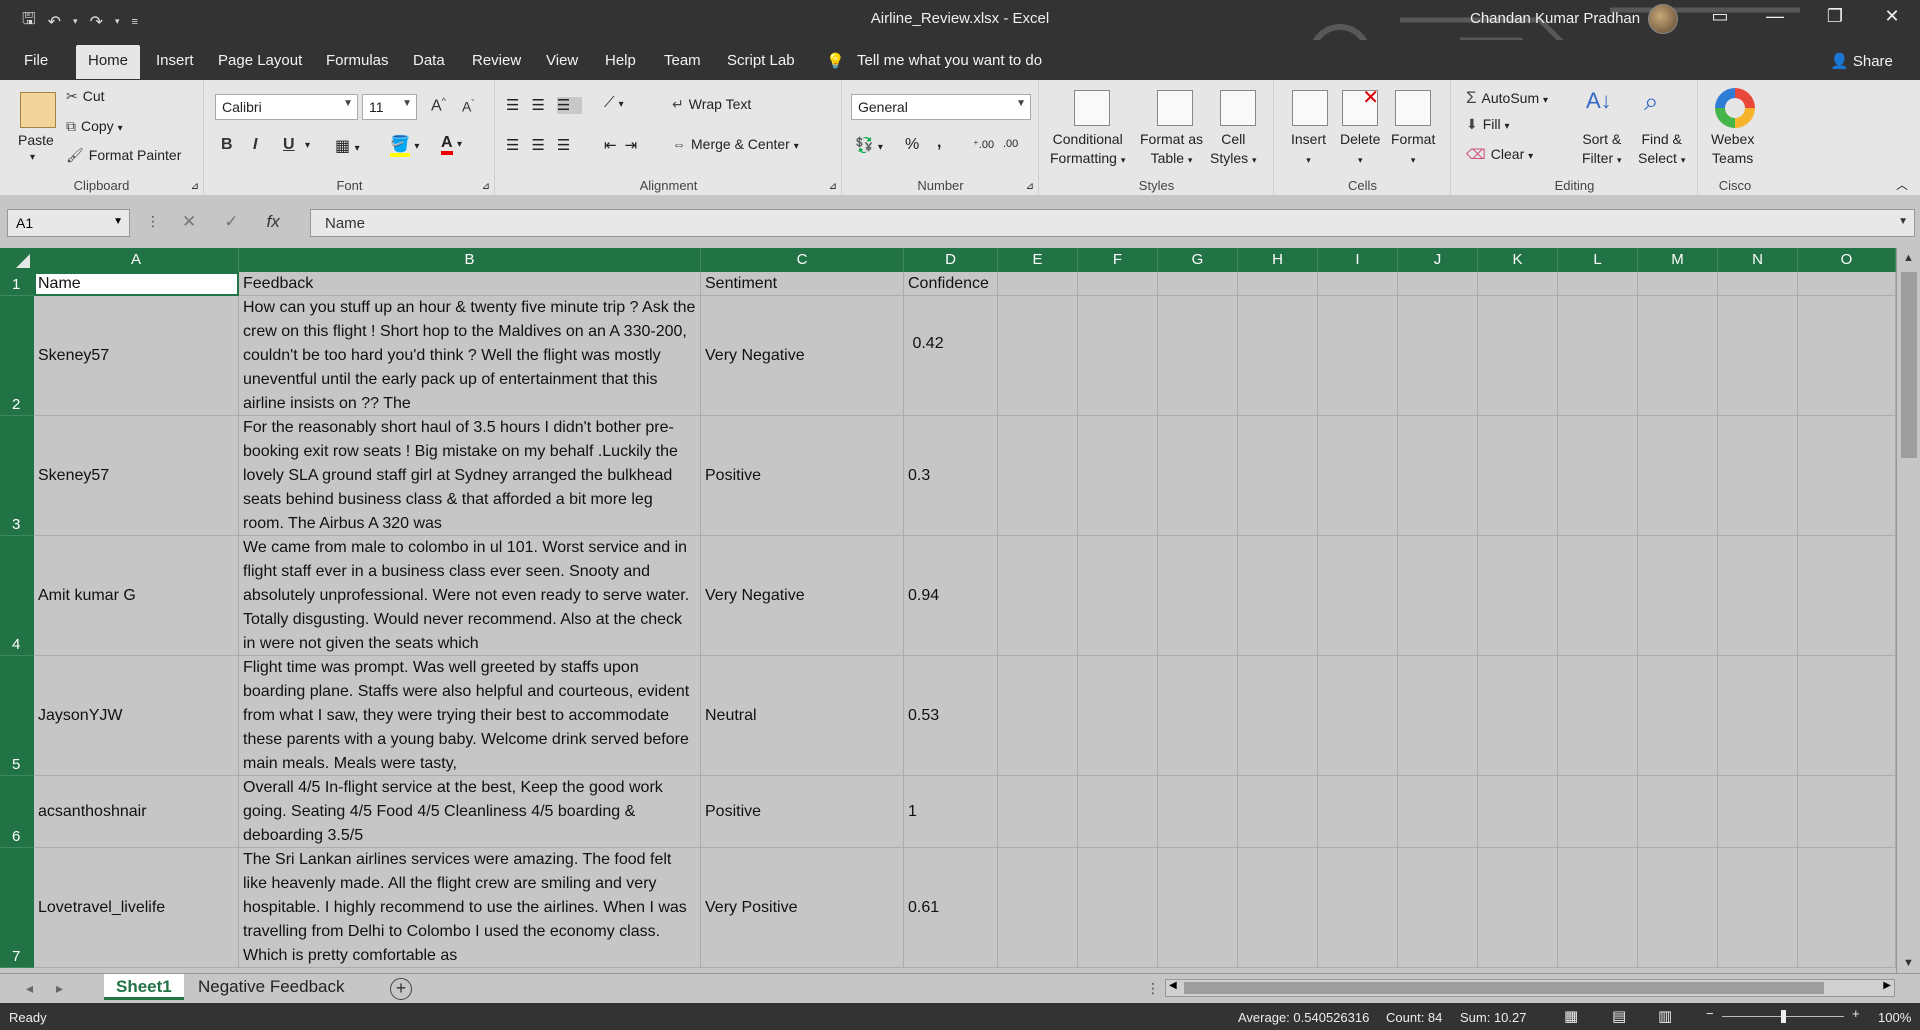 This screenshot has height=1030, width=1920. Describe the element at coordinates (17, 476) in the screenshot. I see `row-header: 3` at that location.